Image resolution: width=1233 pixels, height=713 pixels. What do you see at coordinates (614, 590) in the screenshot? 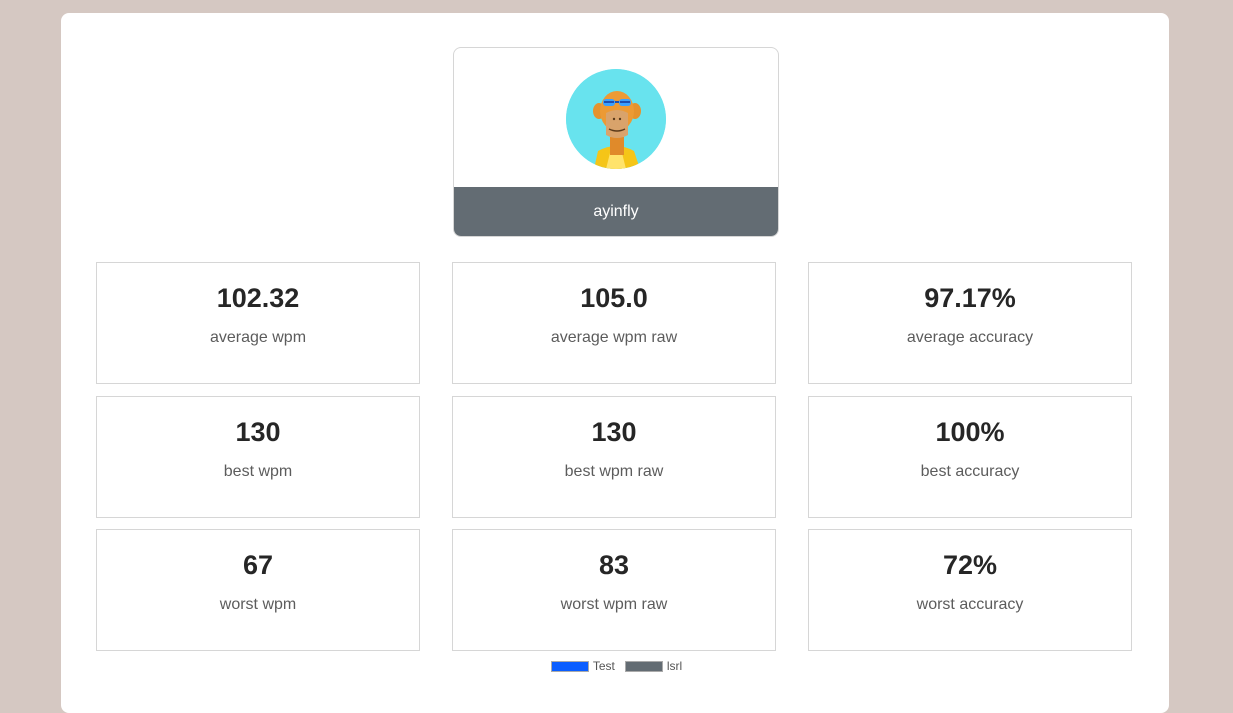
I see `stat-card-worst-wpm-raw: 83 worst wpm raw` at bounding box center [614, 590].